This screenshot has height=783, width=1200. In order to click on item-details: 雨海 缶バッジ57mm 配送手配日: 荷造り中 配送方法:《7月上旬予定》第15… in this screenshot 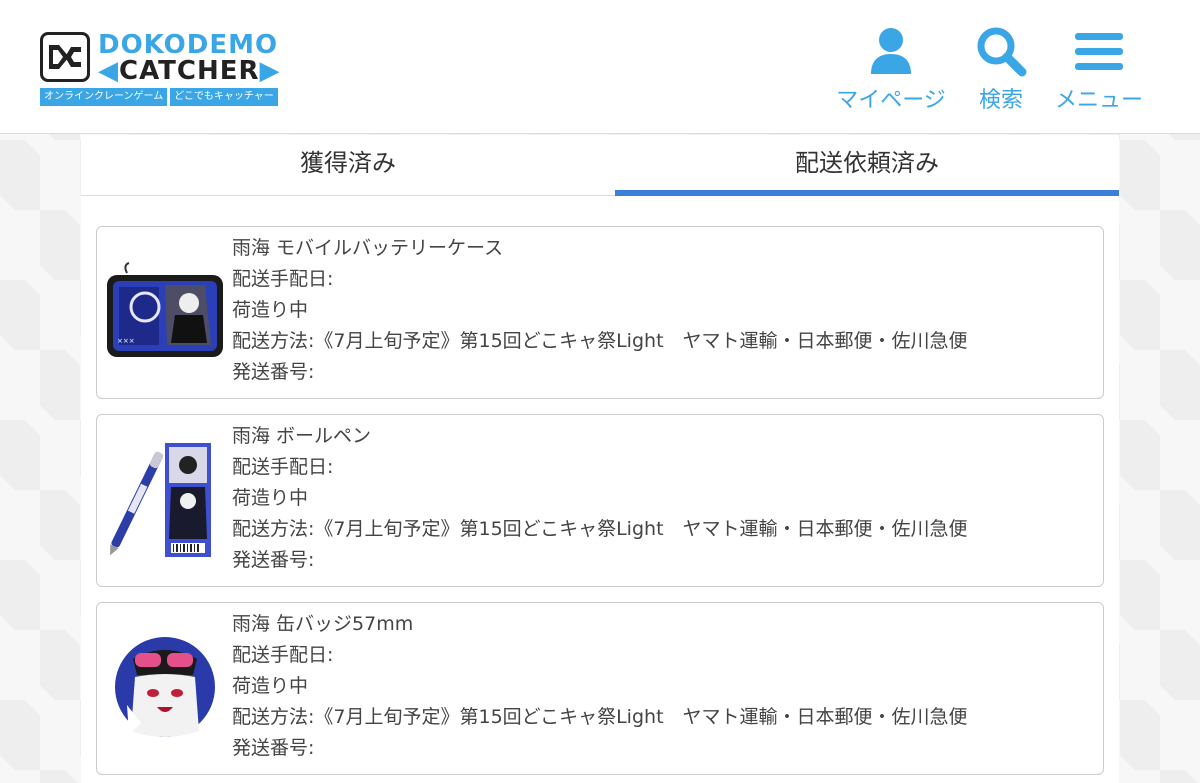, I will do `click(600, 686)`.